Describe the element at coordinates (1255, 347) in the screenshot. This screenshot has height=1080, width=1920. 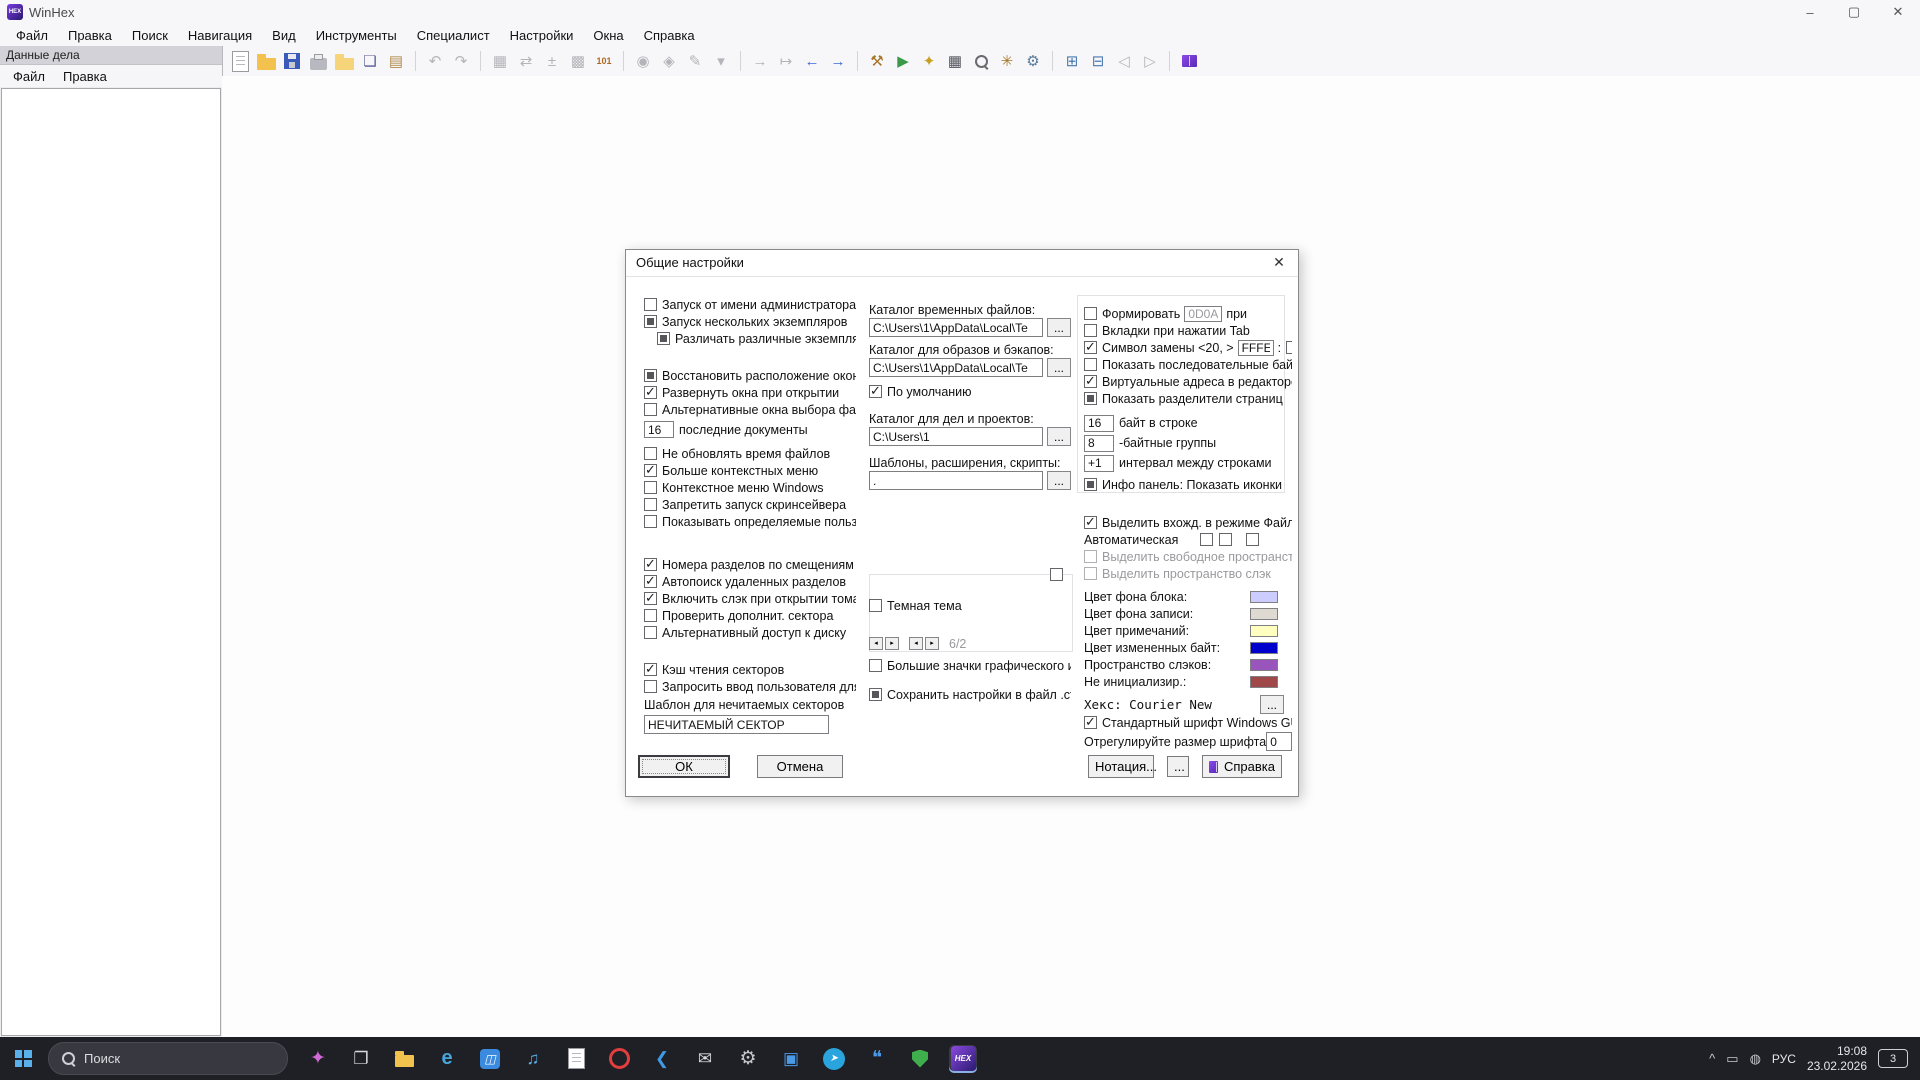
I see `replacement-char-input` at that location.